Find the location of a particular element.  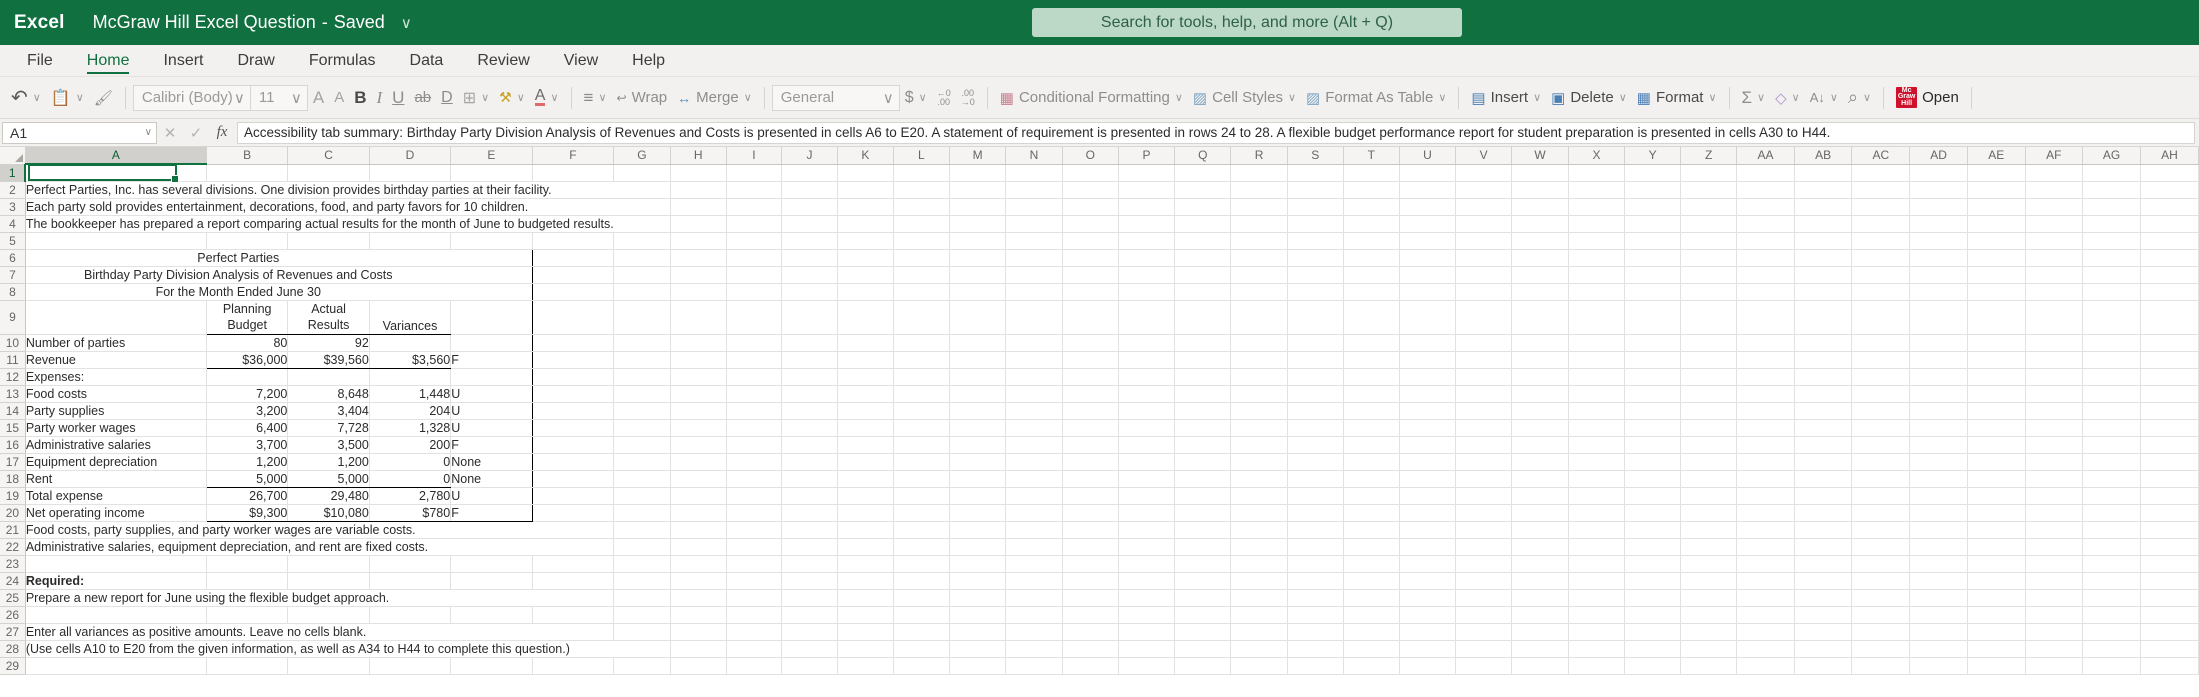

cell-Z25 is located at coordinates (1709, 598).